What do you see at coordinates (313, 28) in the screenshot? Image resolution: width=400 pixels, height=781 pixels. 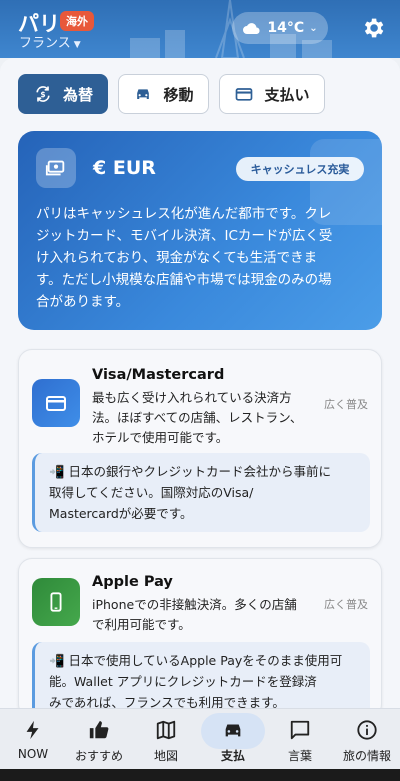 I see `chevron-down-icon: ⌄` at bounding box center [313, 28].